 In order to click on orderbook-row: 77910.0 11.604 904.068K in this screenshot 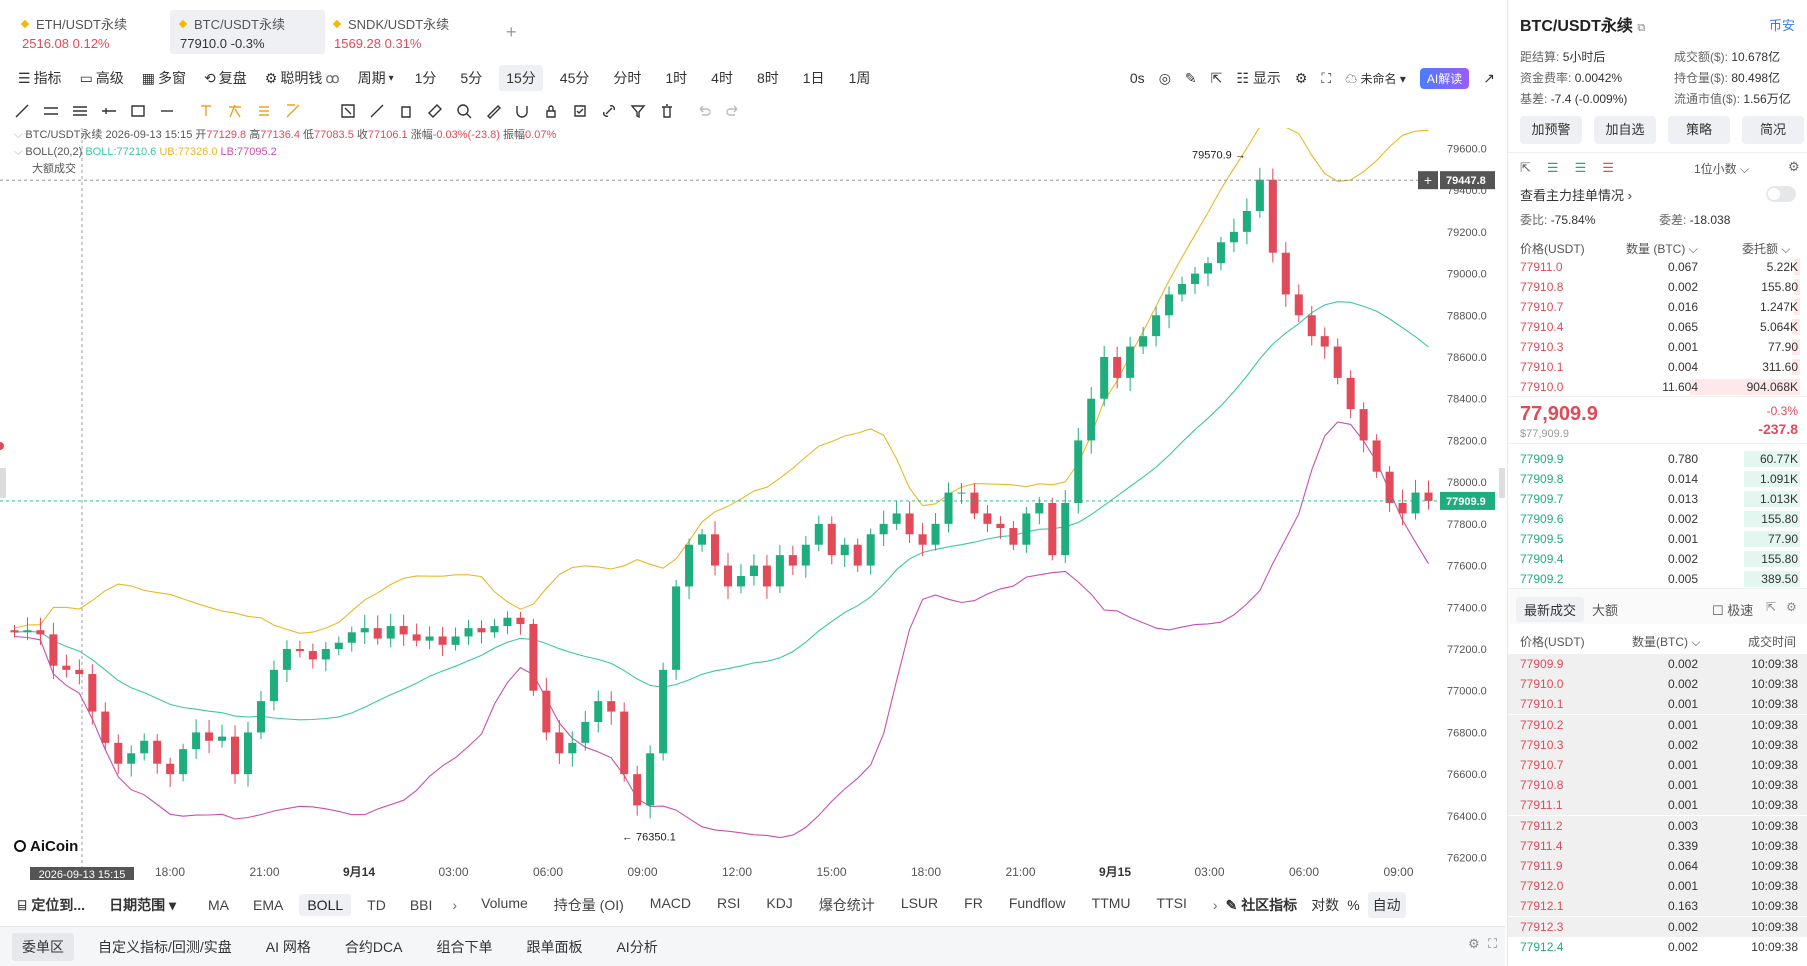, I will do `click(1657, 387)`.